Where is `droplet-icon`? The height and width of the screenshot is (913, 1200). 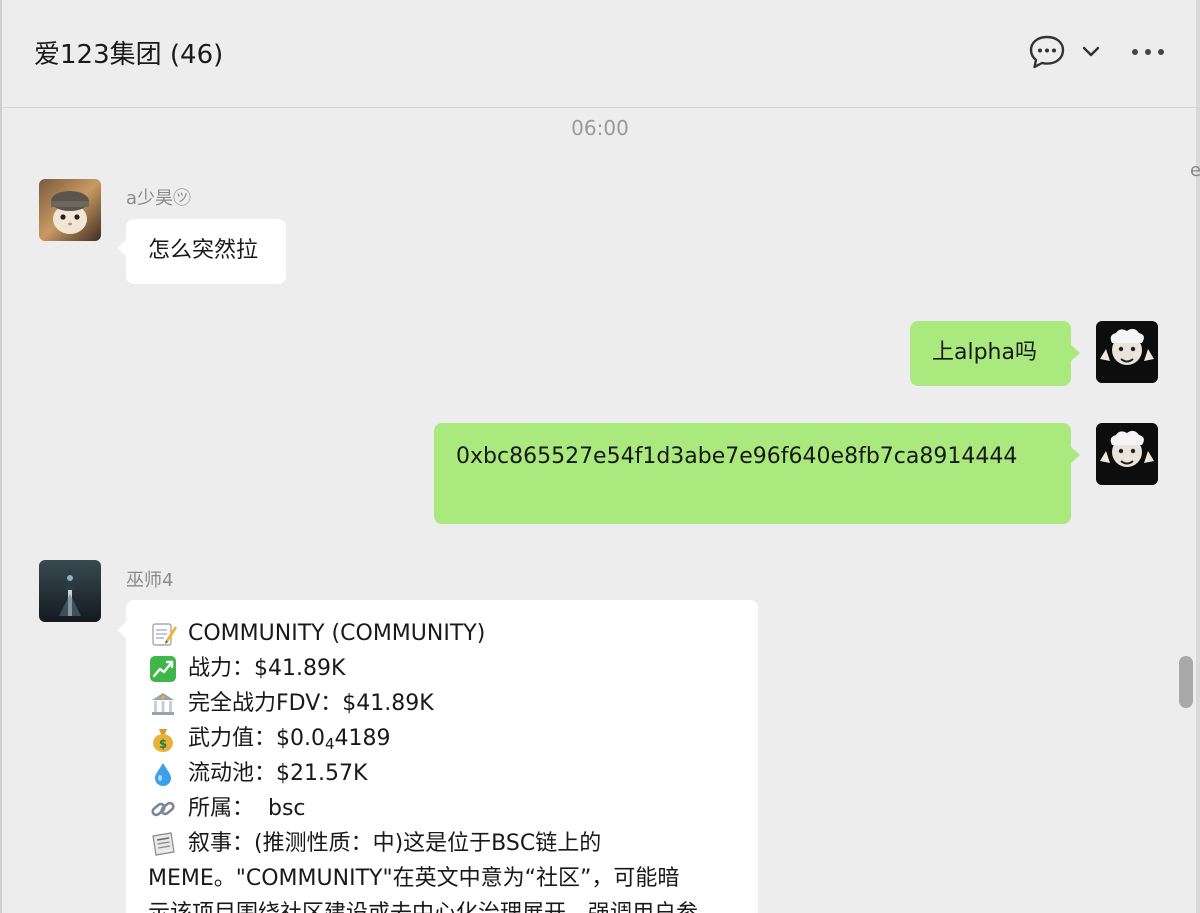 droplet-icon is located at coordinates (163, 774).